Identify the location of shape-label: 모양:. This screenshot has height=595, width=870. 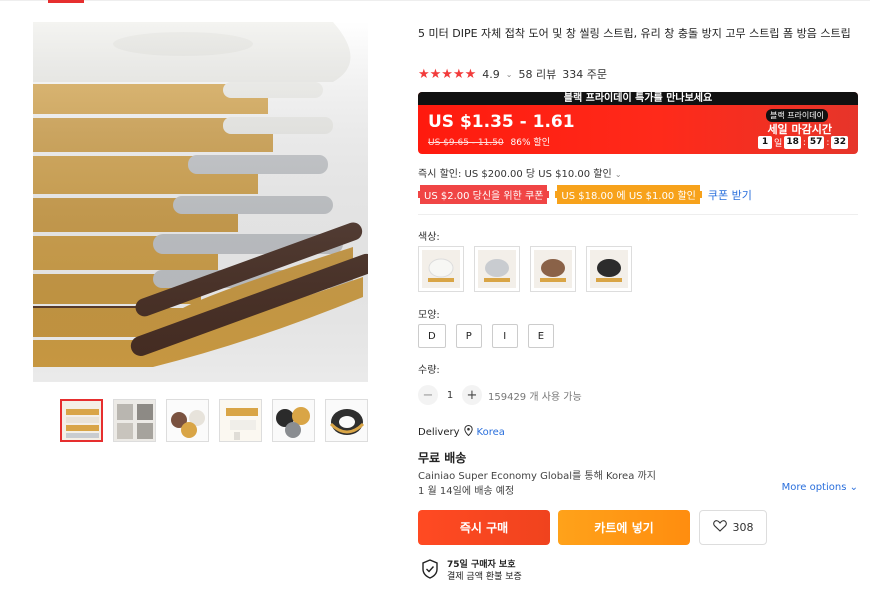
(429, 315).